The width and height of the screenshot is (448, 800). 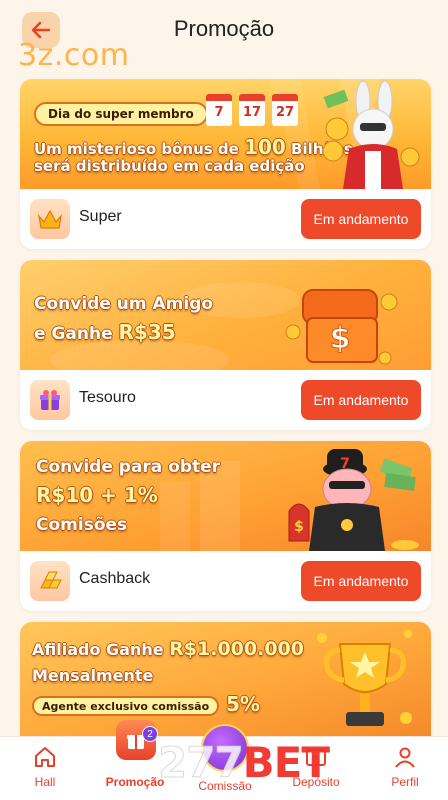 What do you see at coordinates (107, 397) in the screenshot?
I see `card-label-tesouro: Tesouro` at bounding box center [107, 397].